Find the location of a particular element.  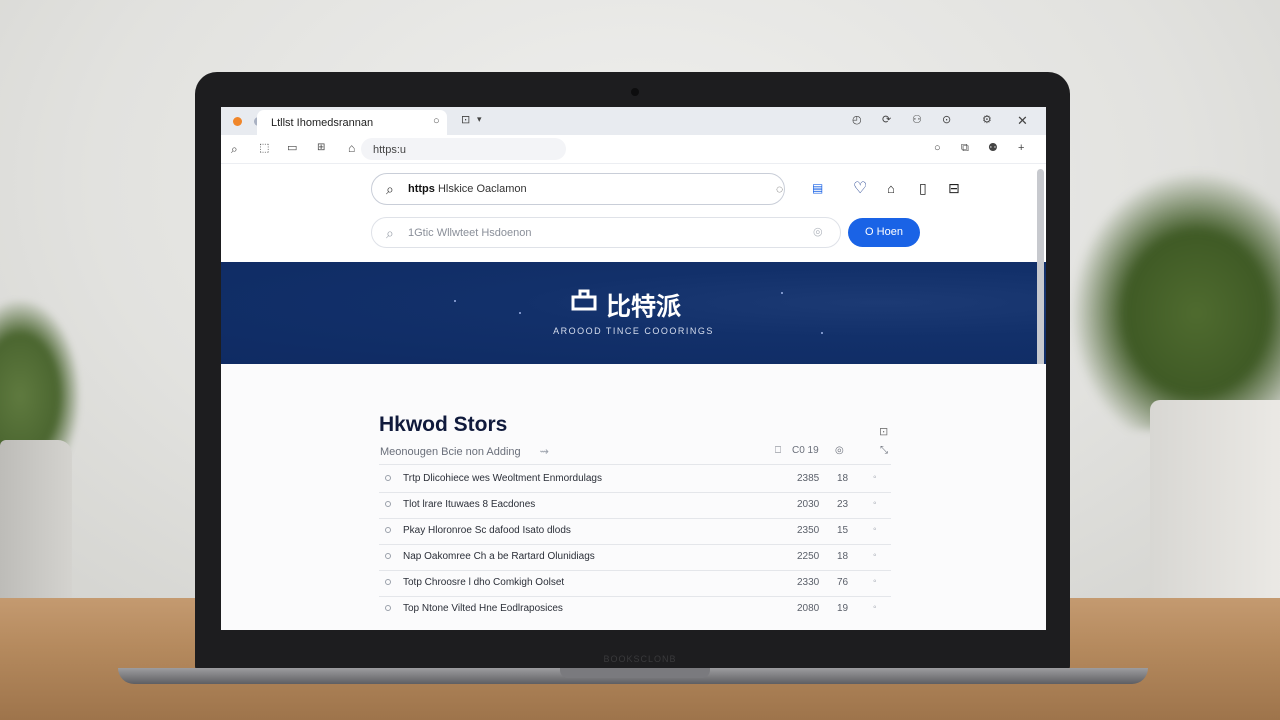

history-icon: ◴ is located at coordinates (857, 120).